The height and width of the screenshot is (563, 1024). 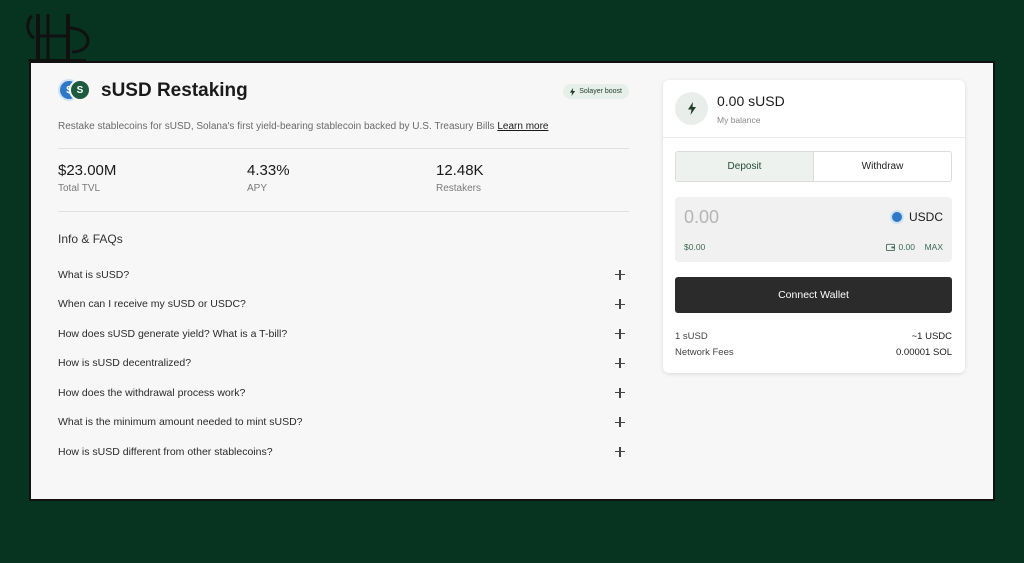 I want to click on faq-question: What is sUSD?, so click(x=94, y=274).